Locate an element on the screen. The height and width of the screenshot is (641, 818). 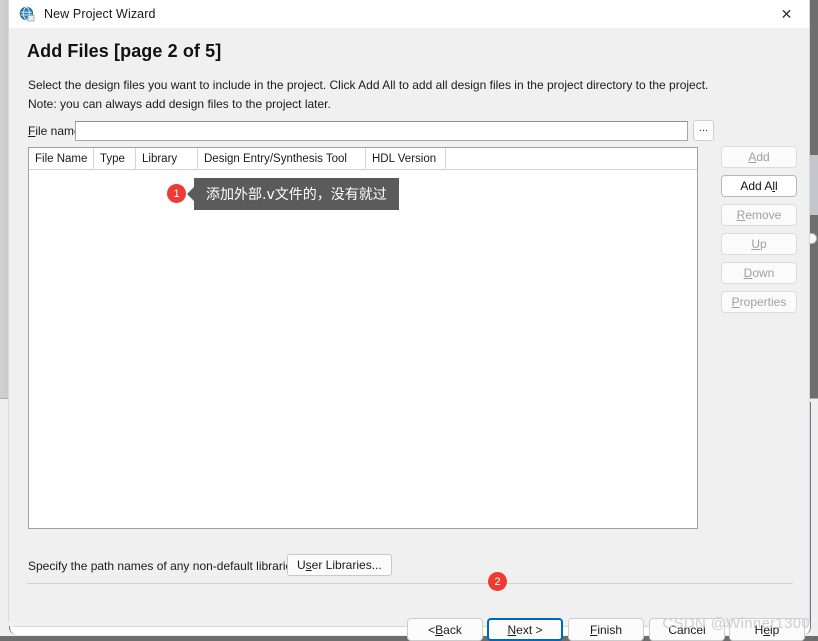
button-down: Down is located at coordinates (759, 273).